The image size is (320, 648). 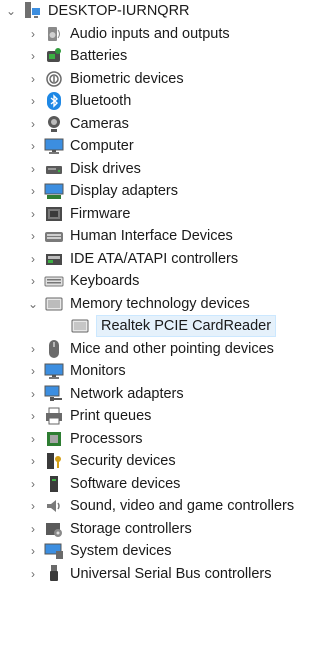 What do you see at coordinates (182, 506) in the screenshot?
I see `tree-item-label: Sound, video and game controllers` at bounding box center [182, 506].